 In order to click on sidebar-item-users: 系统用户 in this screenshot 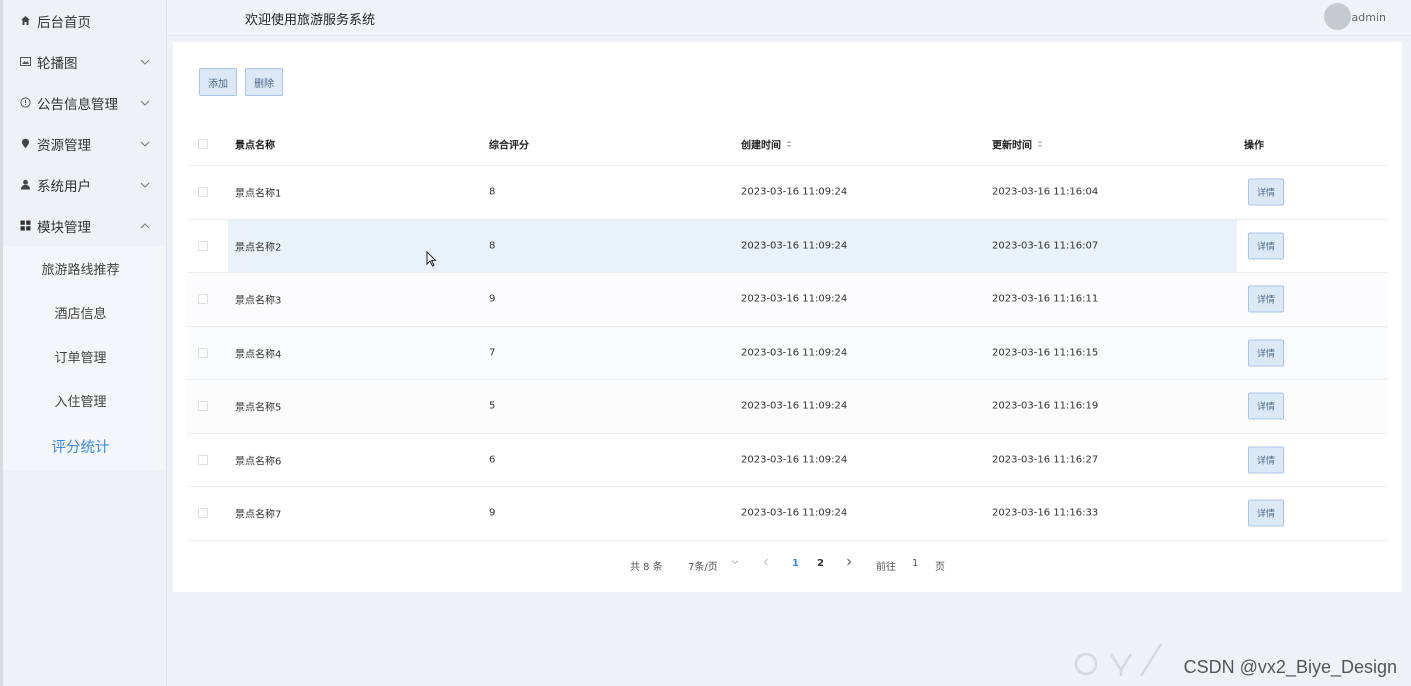, I will do `click(84, 184)`.